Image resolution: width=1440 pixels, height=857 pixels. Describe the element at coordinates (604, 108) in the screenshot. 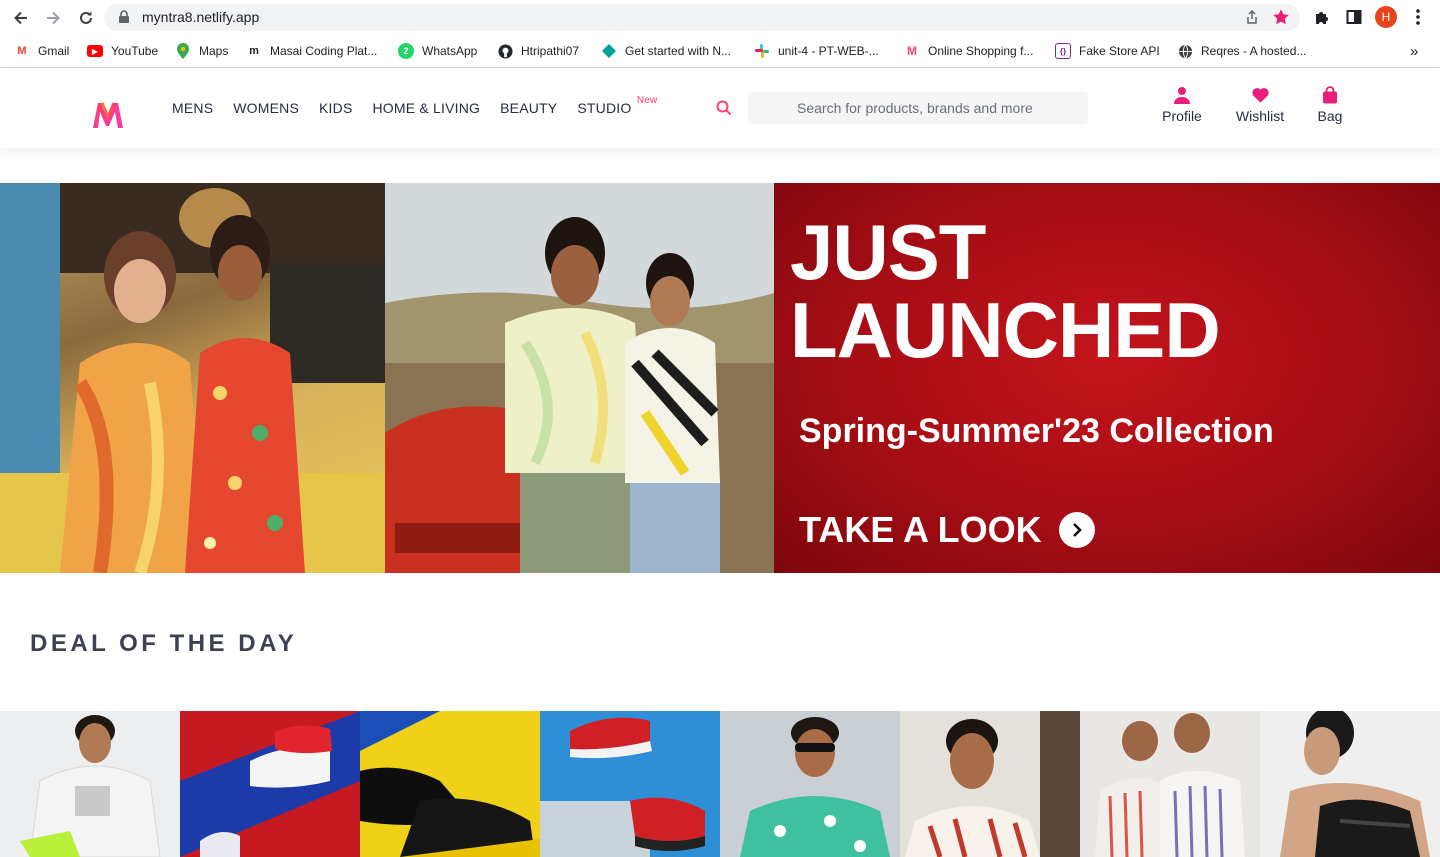

I see `nav-studio-label: STUDIO` at that location.